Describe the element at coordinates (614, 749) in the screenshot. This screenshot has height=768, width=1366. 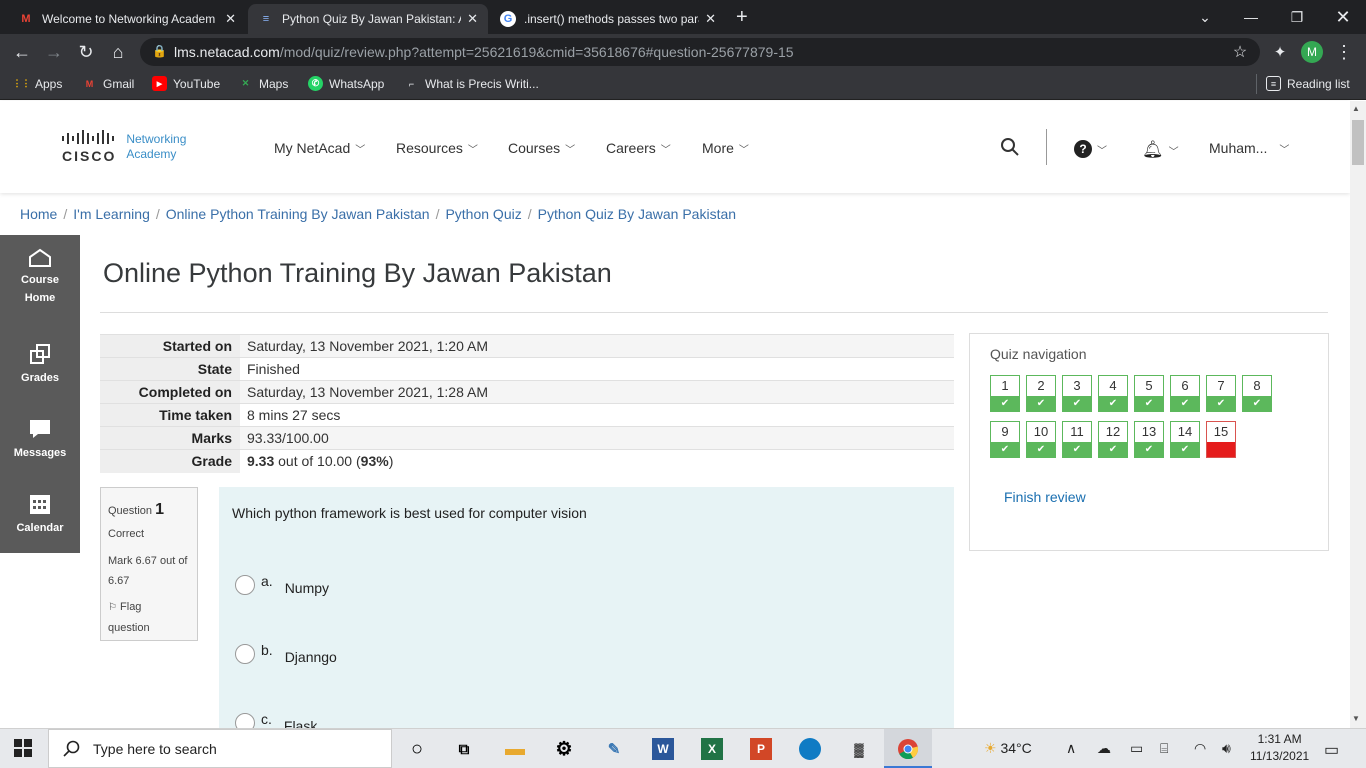
I see `python-idle-icon: ✎` at that location.